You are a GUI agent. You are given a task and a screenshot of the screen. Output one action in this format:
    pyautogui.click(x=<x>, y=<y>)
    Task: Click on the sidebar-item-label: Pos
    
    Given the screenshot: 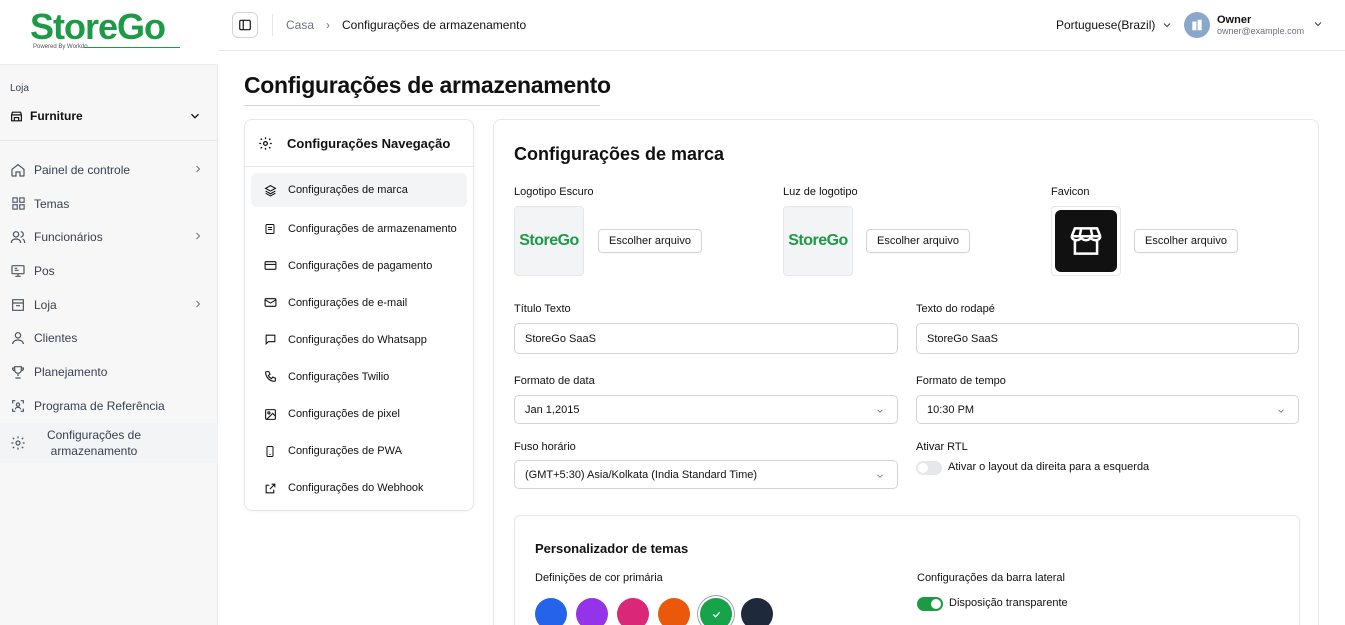 What is the action you would take?
    pyautogui.click(x=44, y=270)
    